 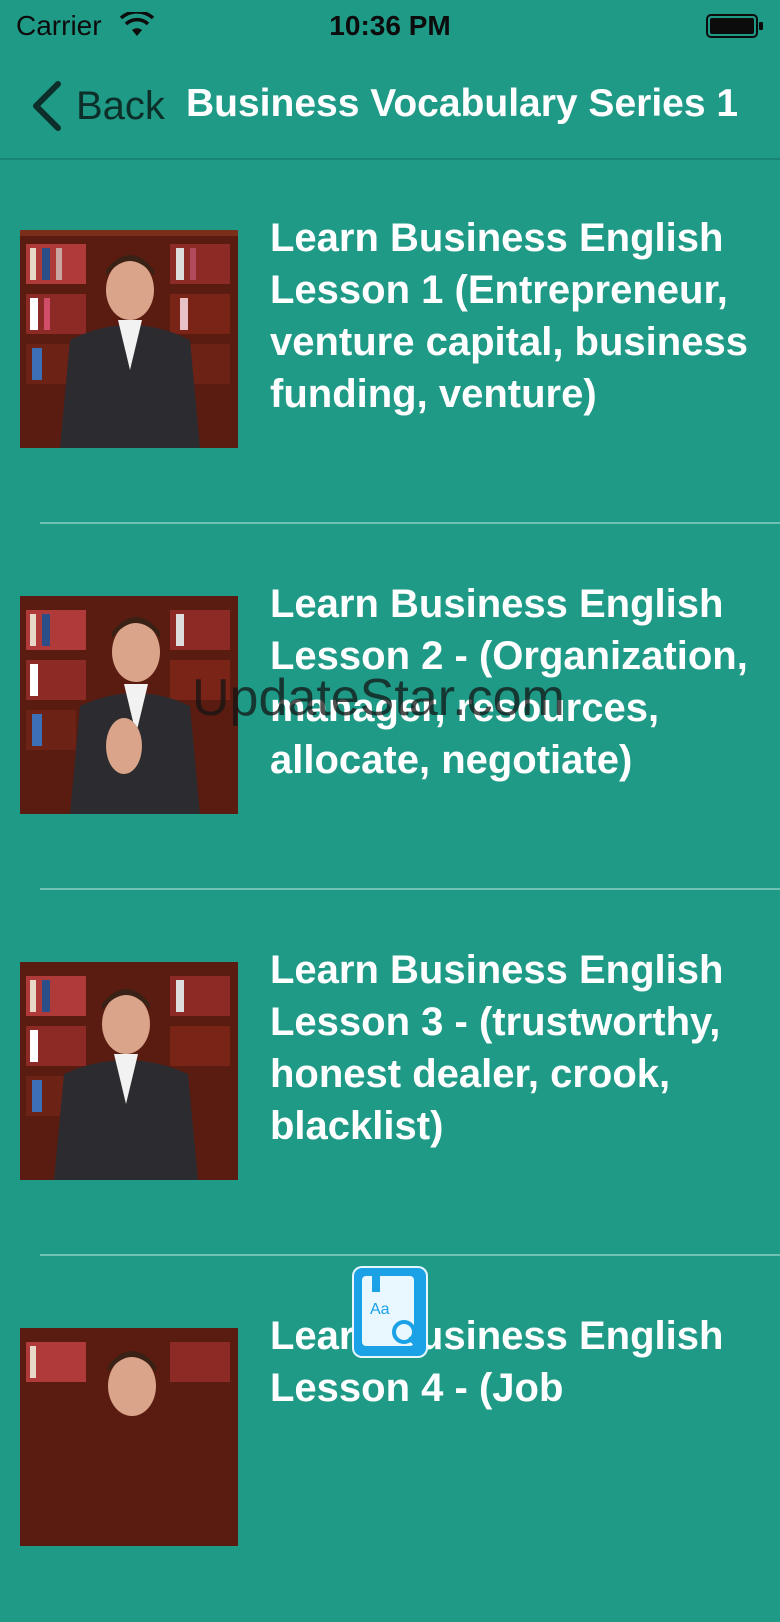 I want to click on battery-icon, so click(x=734, y=26).